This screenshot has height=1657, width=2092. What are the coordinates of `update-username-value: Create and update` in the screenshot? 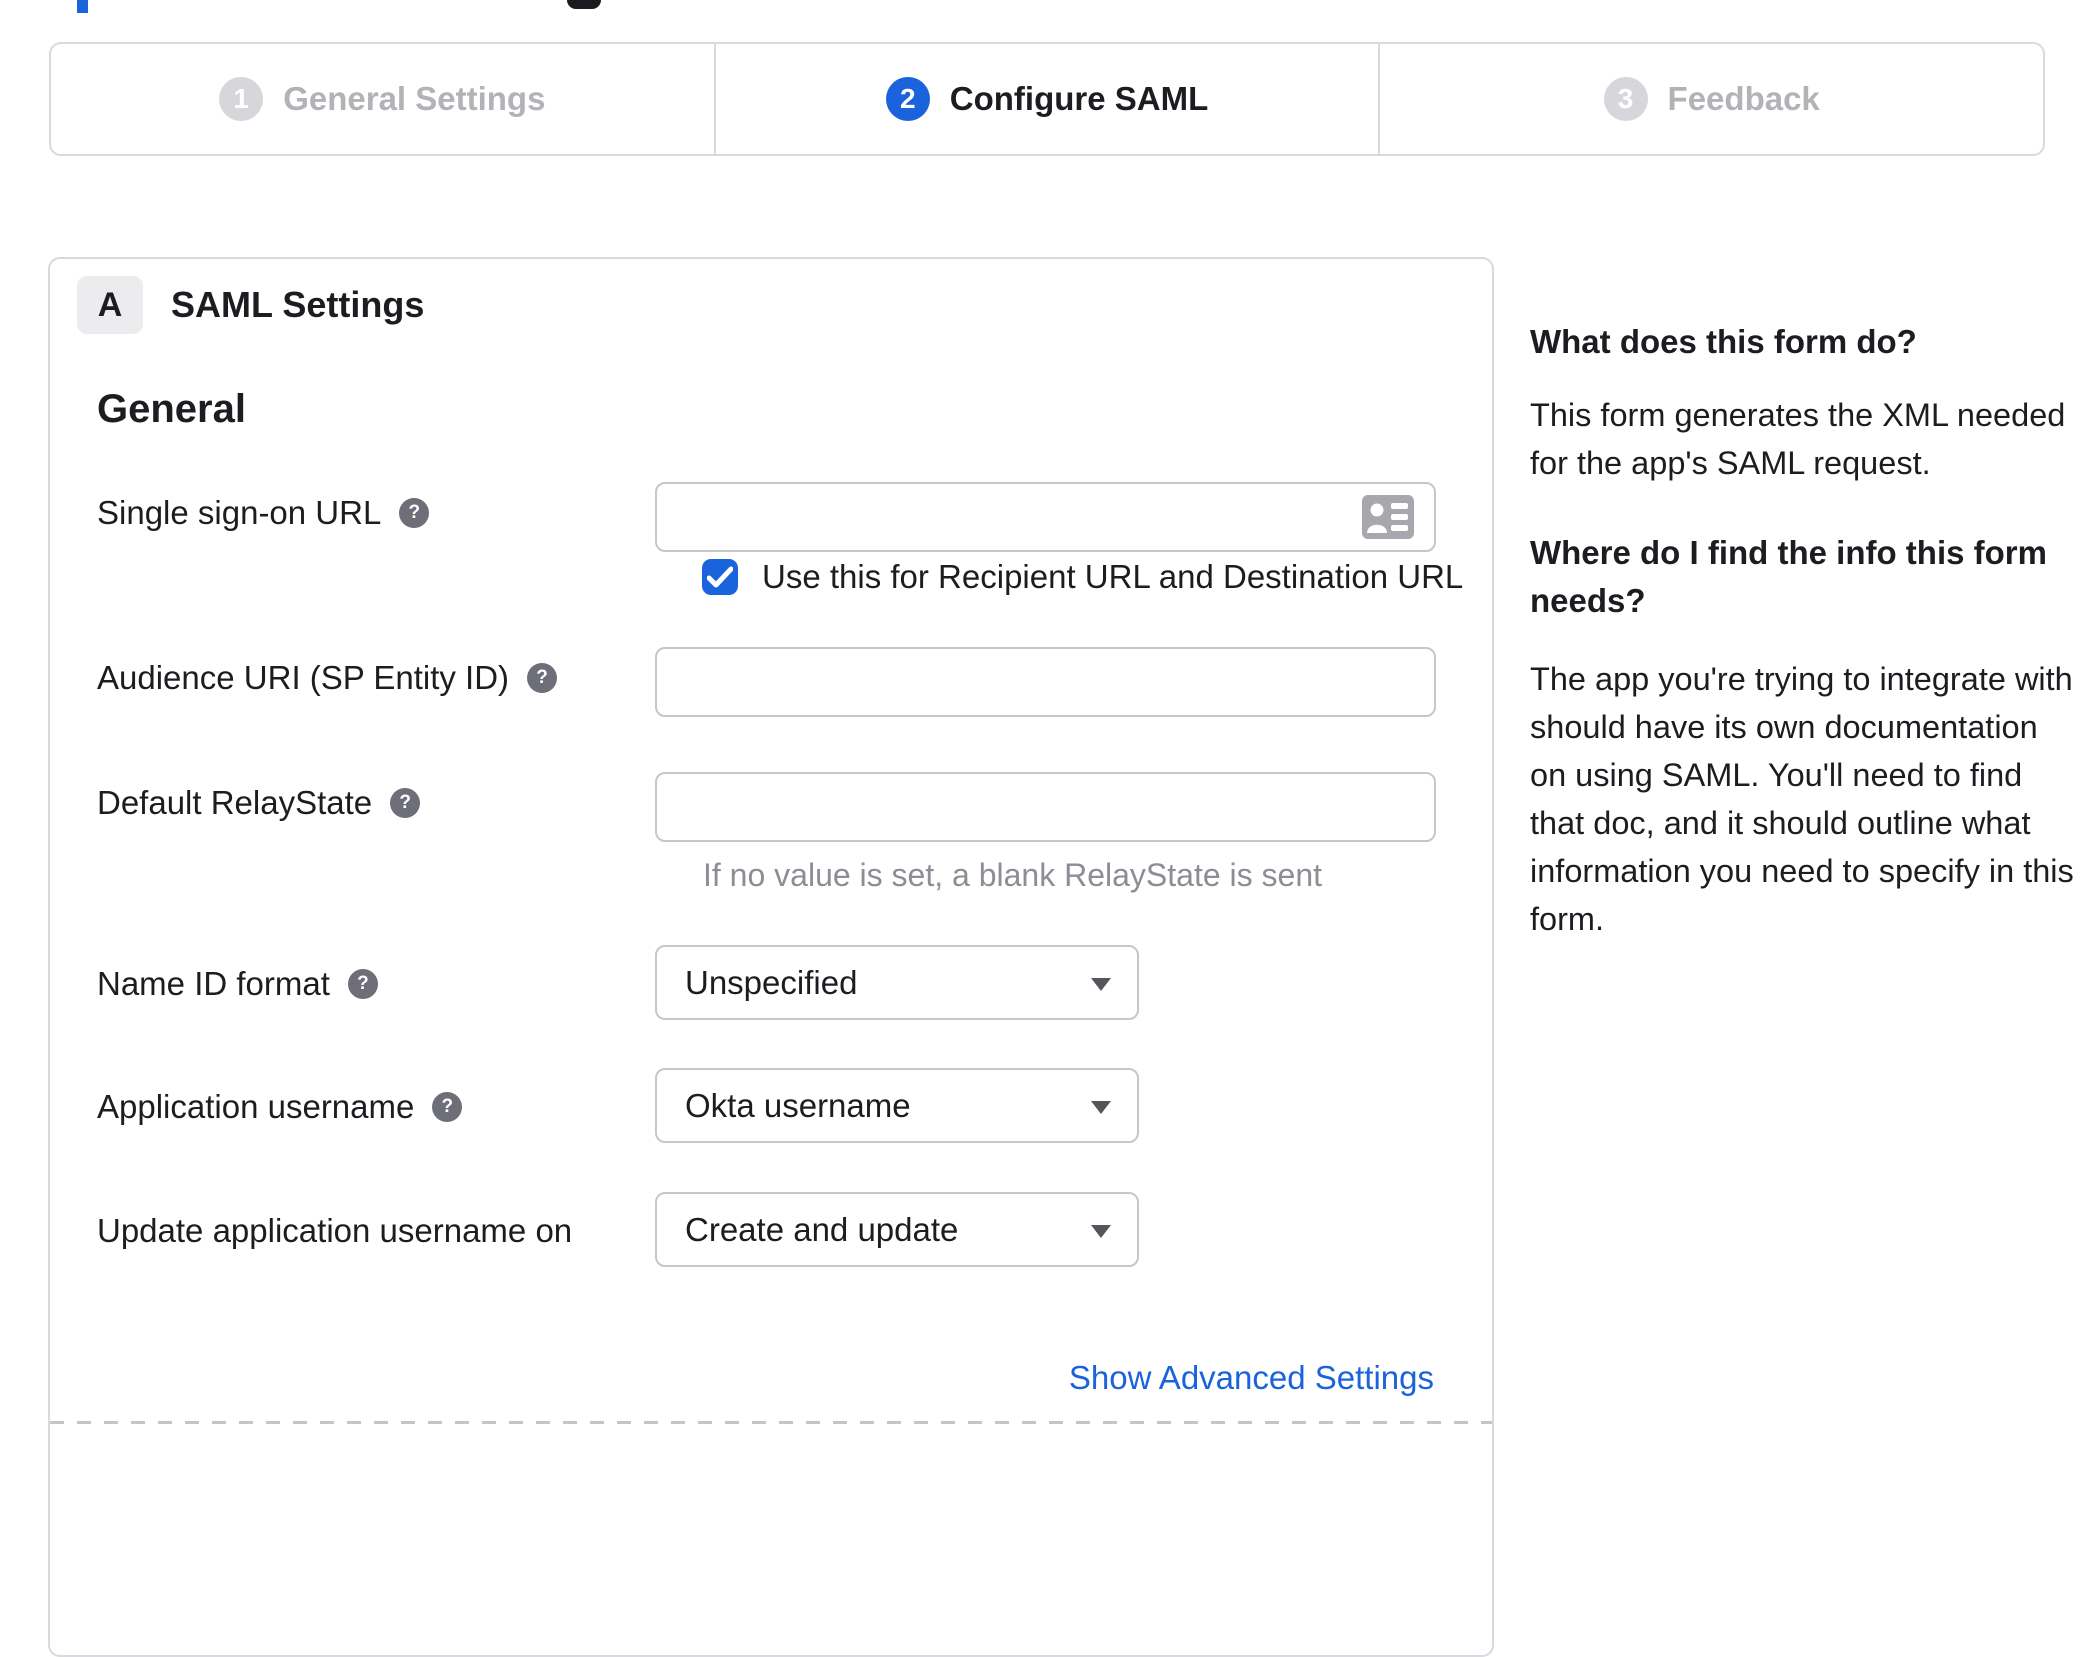 It's located at (822, 1229).